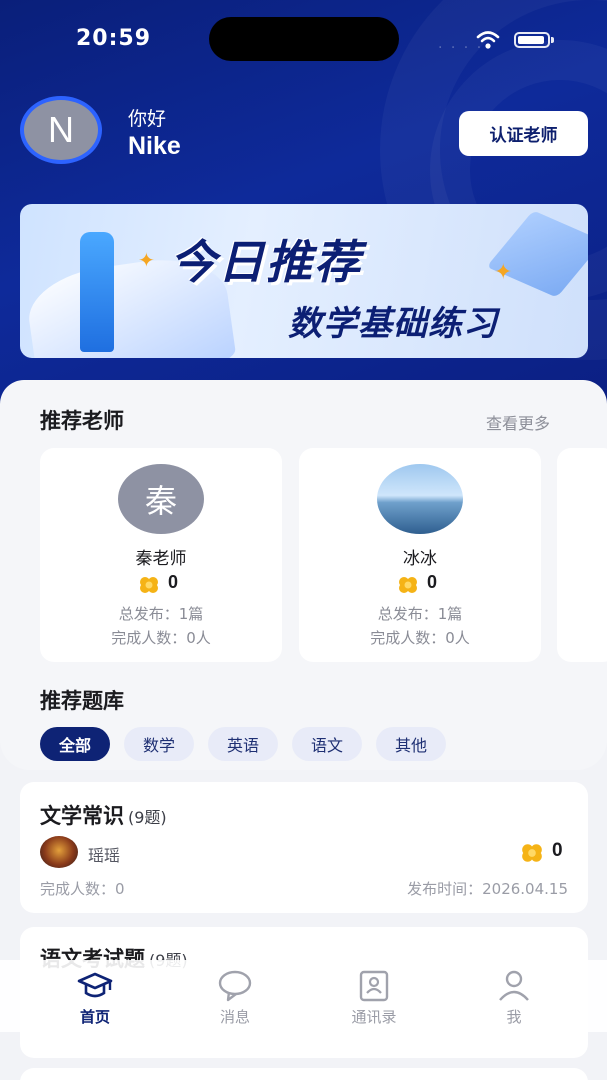  I want to click on teacher-name: 秦老师, so click(161, 559).